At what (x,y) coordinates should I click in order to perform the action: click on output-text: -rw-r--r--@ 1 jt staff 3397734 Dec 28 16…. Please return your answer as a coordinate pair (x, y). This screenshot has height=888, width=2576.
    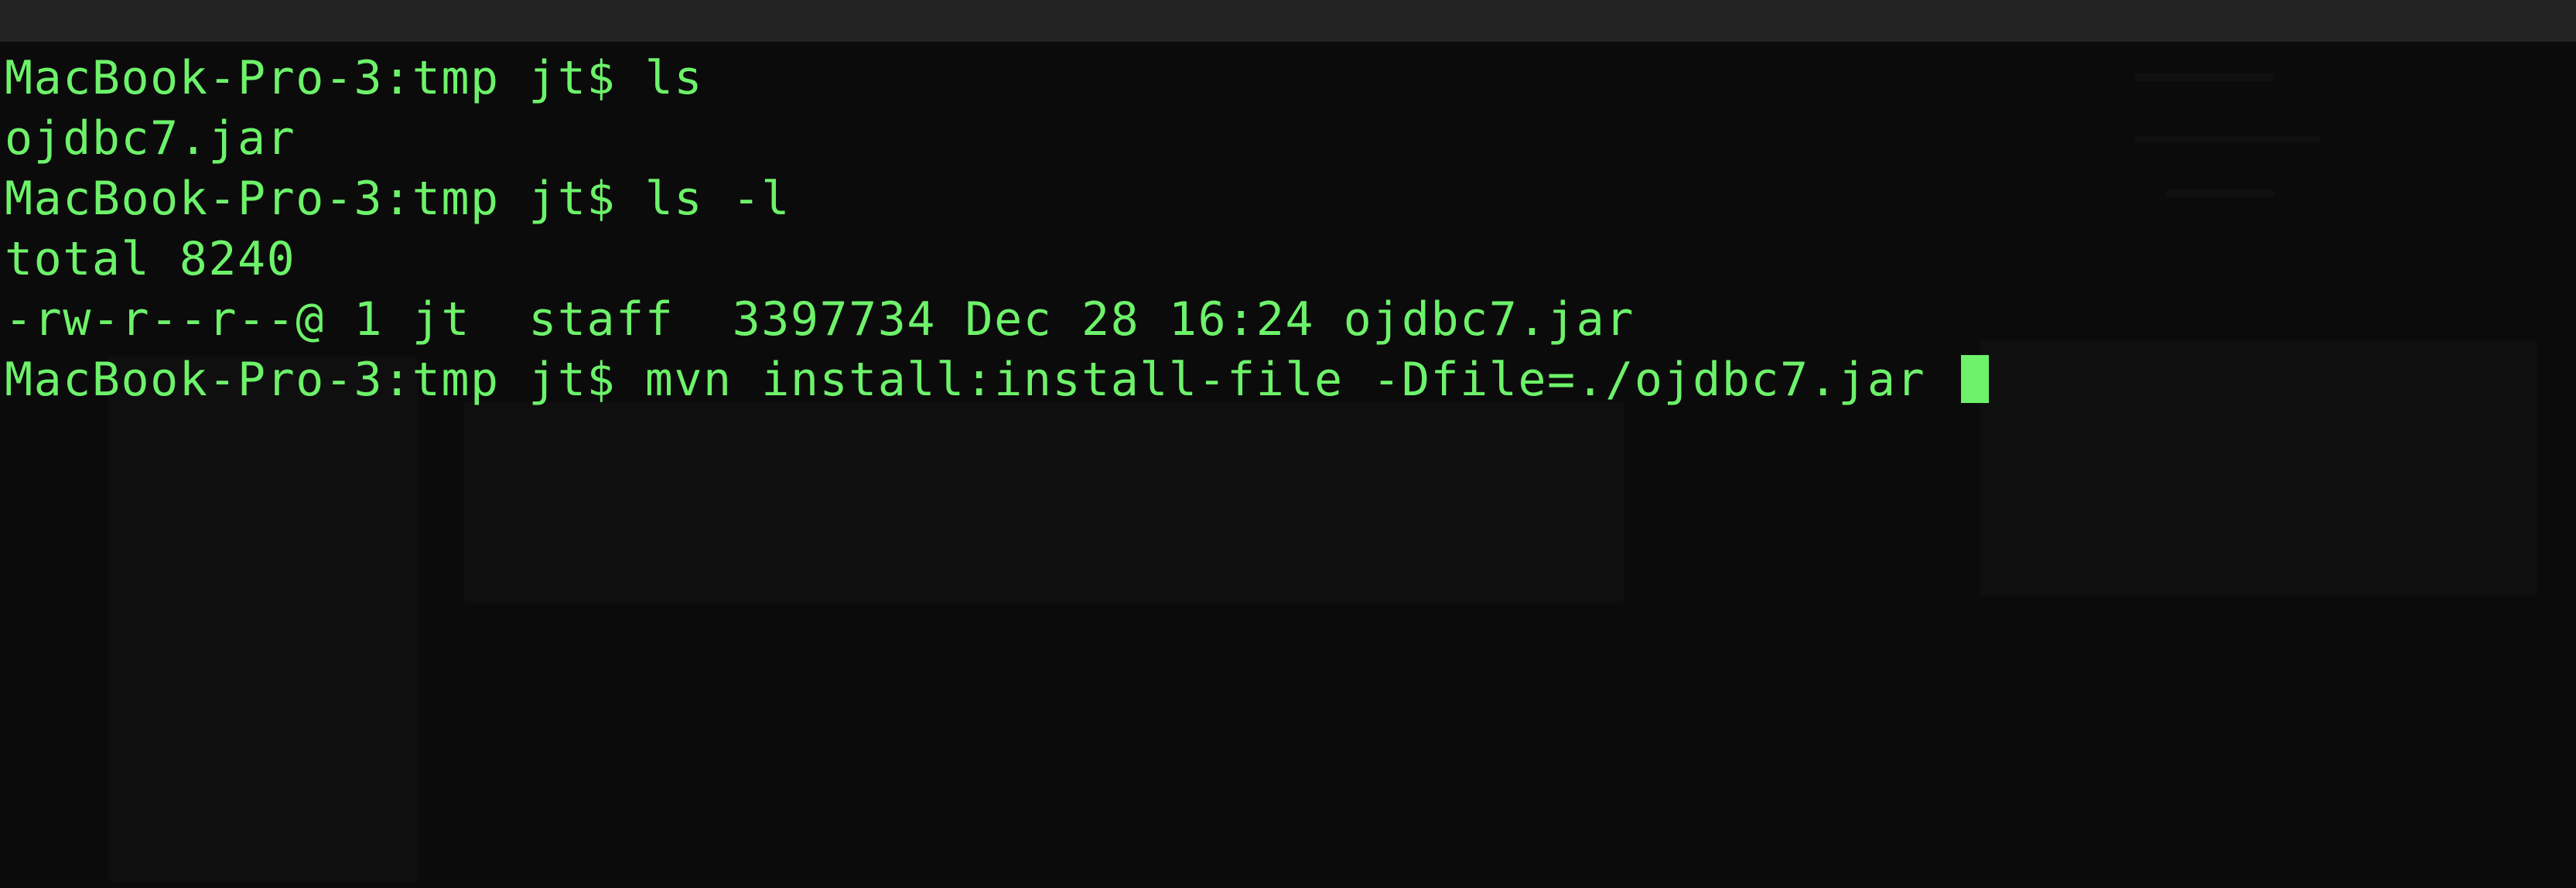
    Looking at the image, I should click on (820, 319).